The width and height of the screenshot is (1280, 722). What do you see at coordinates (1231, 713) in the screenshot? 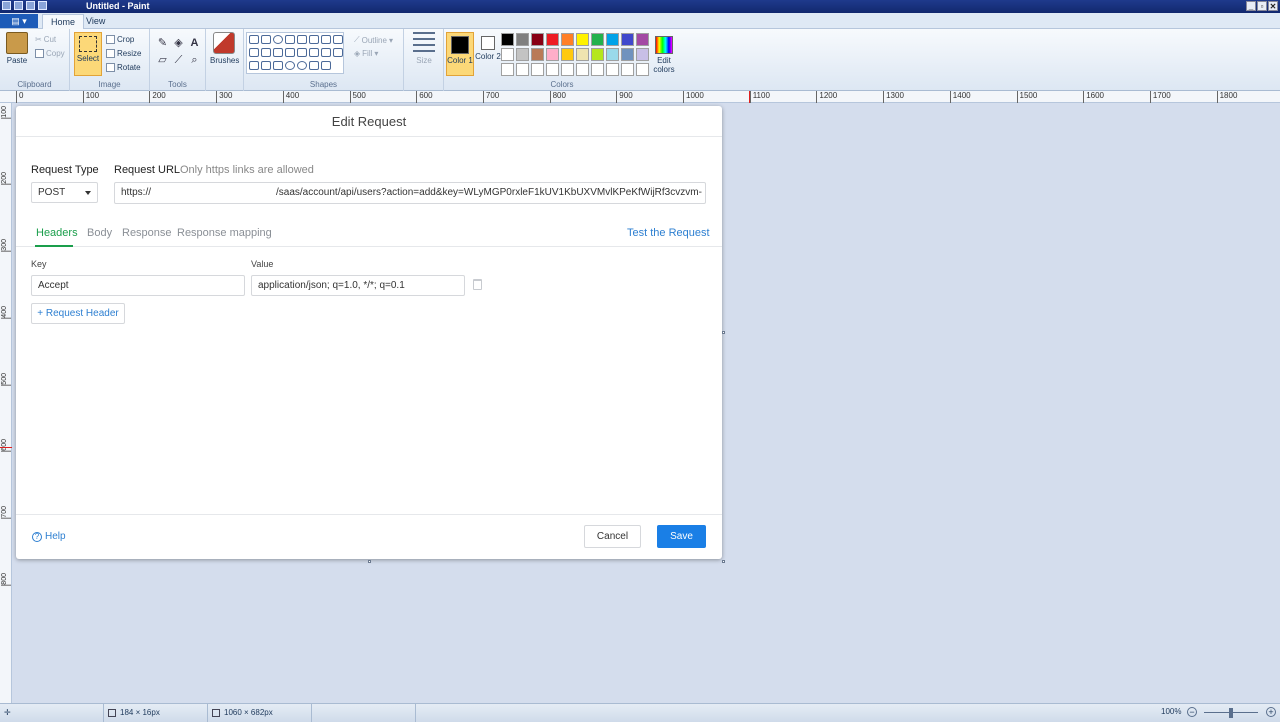
I see `zoom-slider-thumb` at bounding box center [1231, 713].